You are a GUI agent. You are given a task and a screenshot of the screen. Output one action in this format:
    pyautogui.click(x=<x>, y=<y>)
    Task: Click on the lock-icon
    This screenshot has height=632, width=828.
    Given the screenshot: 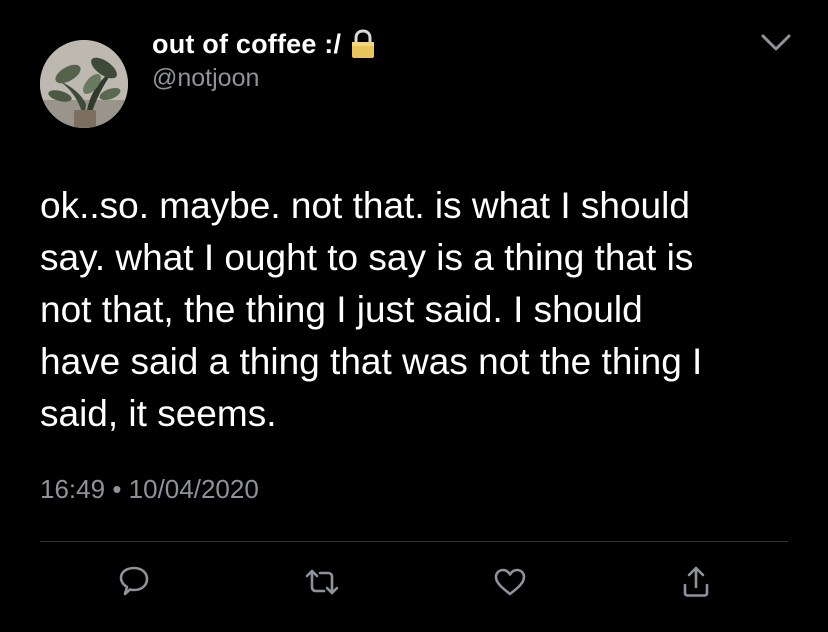 What is the action you would take?
    pyautogui.click(x=363, y=44)
    